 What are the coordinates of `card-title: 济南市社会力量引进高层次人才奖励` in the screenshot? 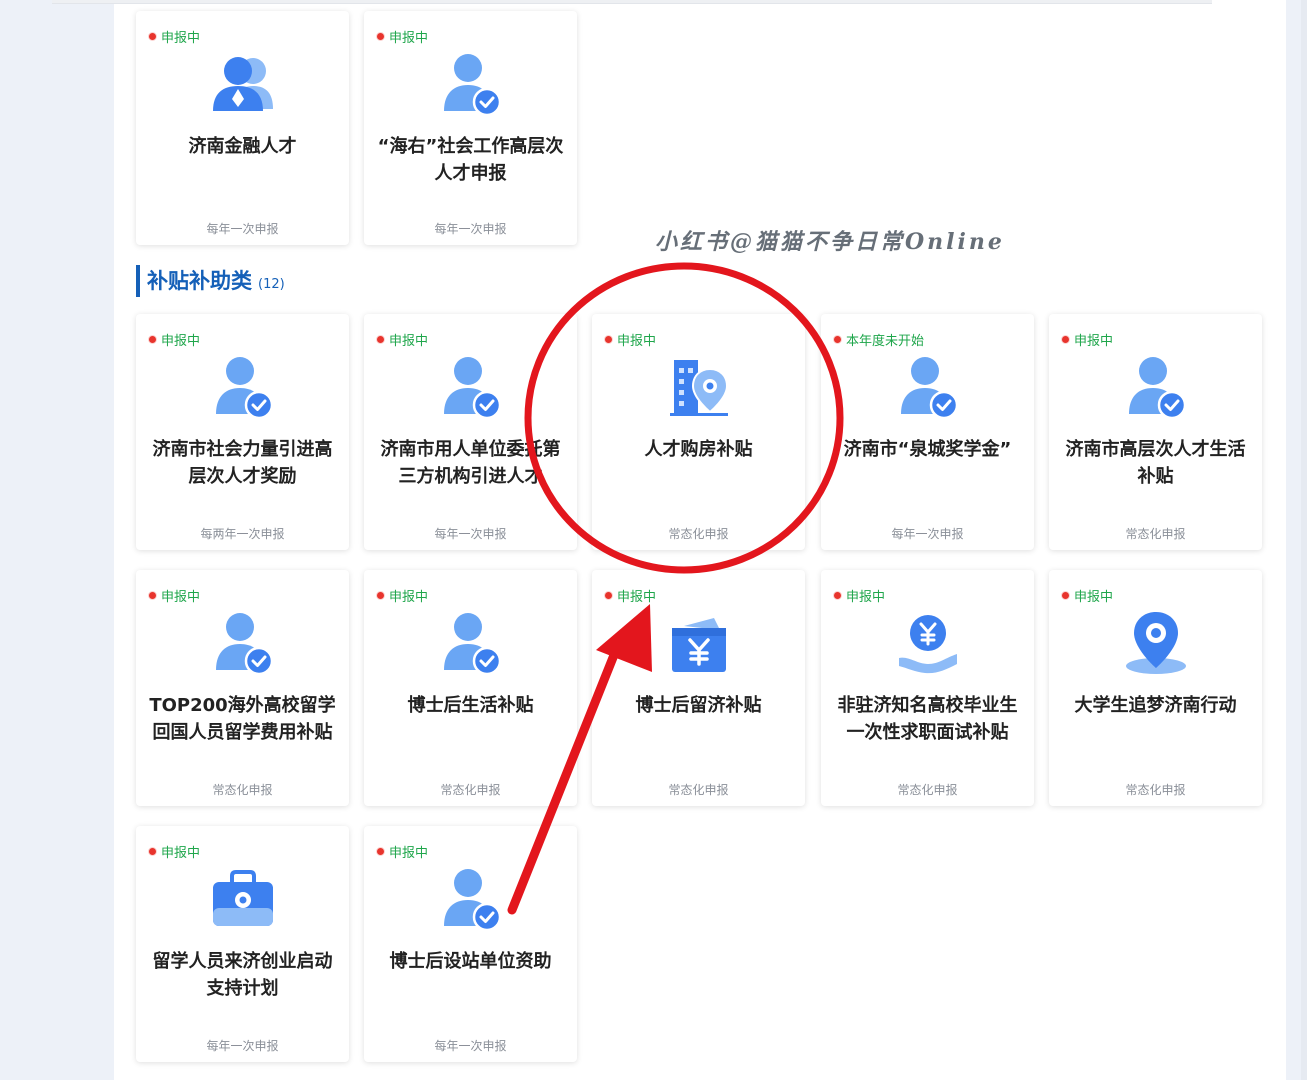 It's located at (242, 463).